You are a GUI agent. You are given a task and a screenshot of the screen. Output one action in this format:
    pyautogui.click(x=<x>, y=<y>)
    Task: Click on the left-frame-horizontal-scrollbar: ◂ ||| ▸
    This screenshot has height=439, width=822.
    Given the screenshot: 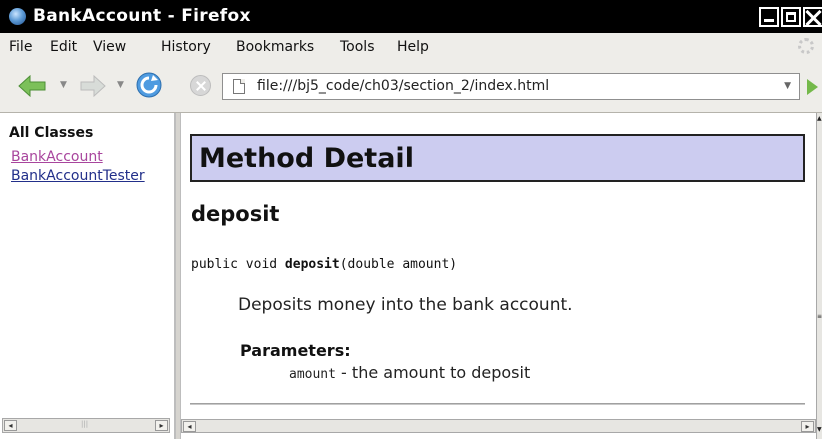 What is the action you would take?
    pyautogui.click(x=86, y=425)
    